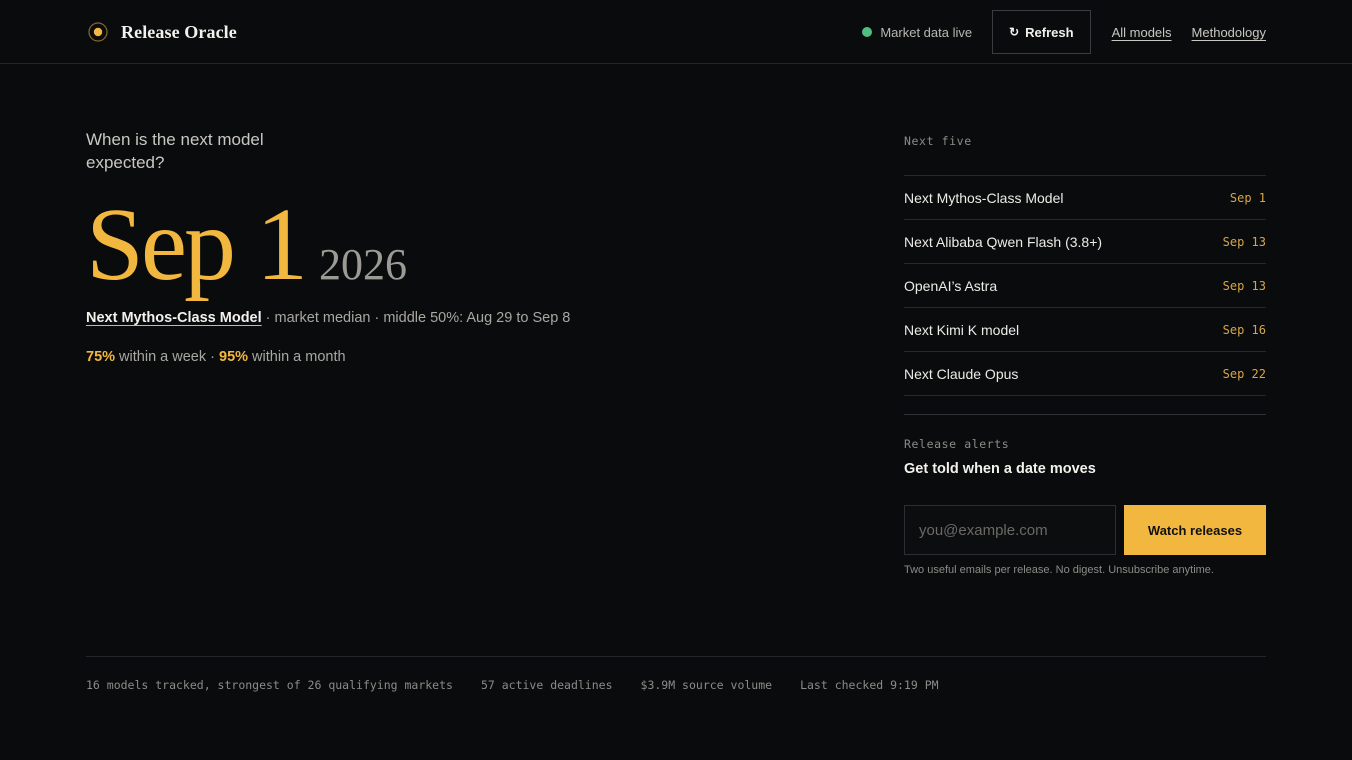 The image size is (1352, 760). What do you see at coordinates (1085, 198) in the screenshot?
I see `list-item: Next Mythos-Class Model Sep 1` at bounding box center [1085, 198].